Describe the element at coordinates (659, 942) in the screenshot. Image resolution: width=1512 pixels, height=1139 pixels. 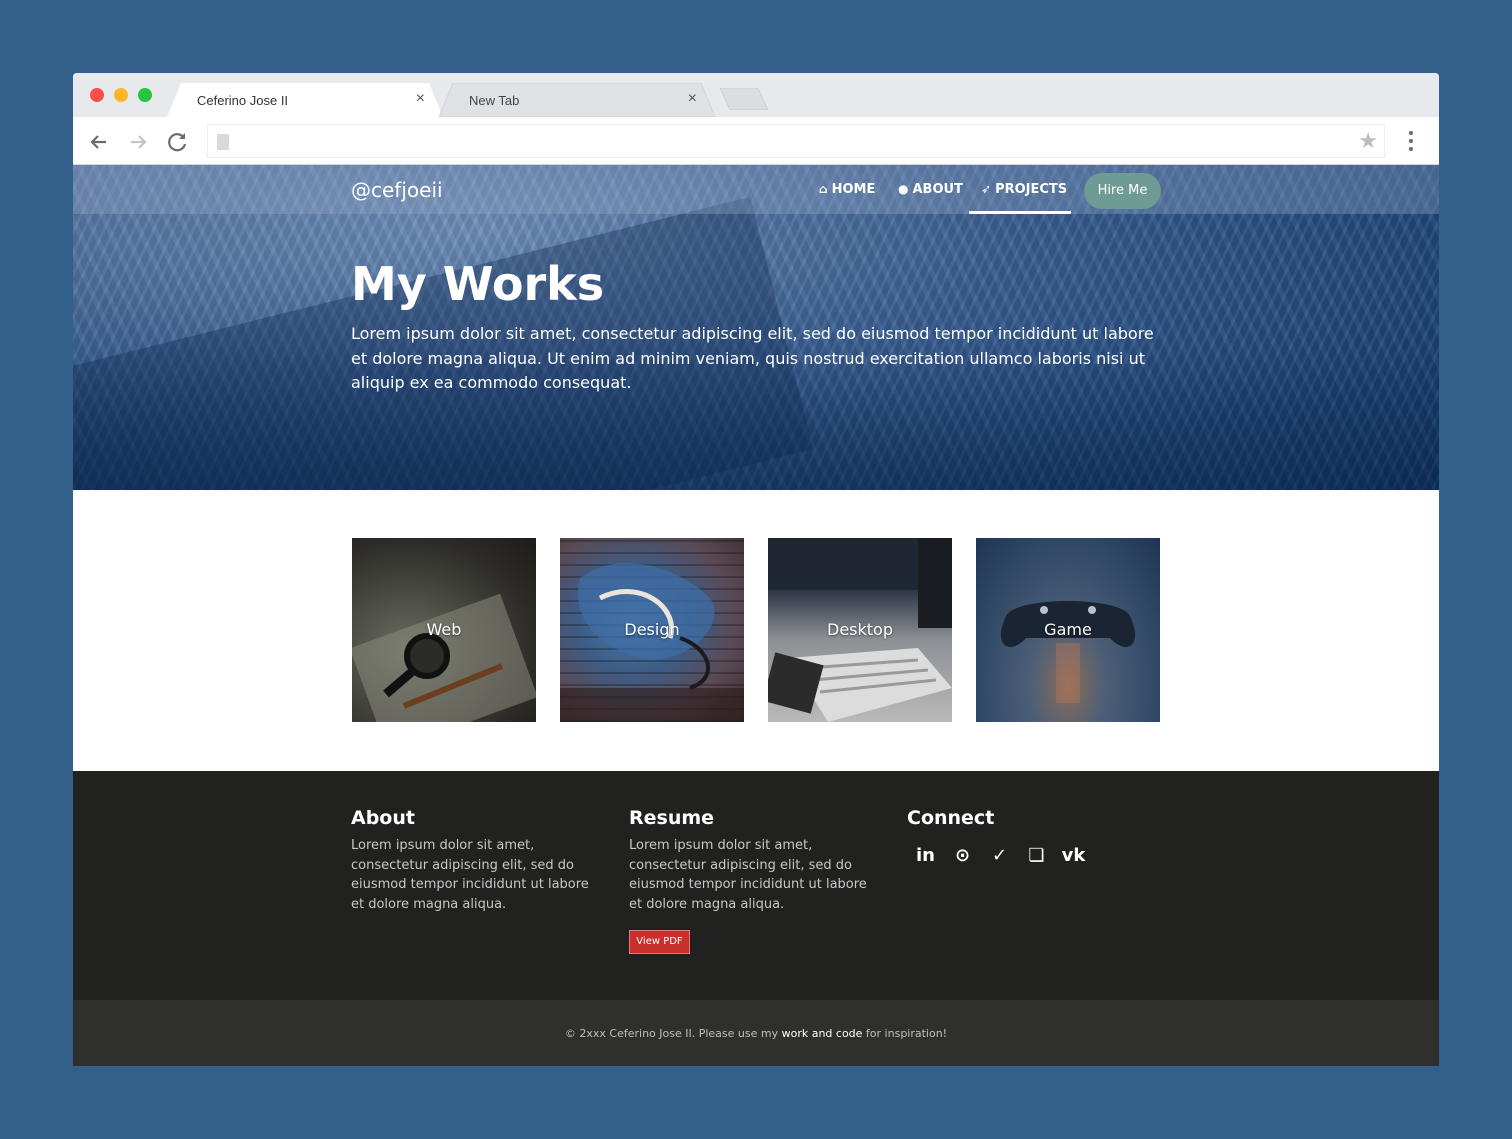
I see `view-pdf-button: View PDF` at that location.